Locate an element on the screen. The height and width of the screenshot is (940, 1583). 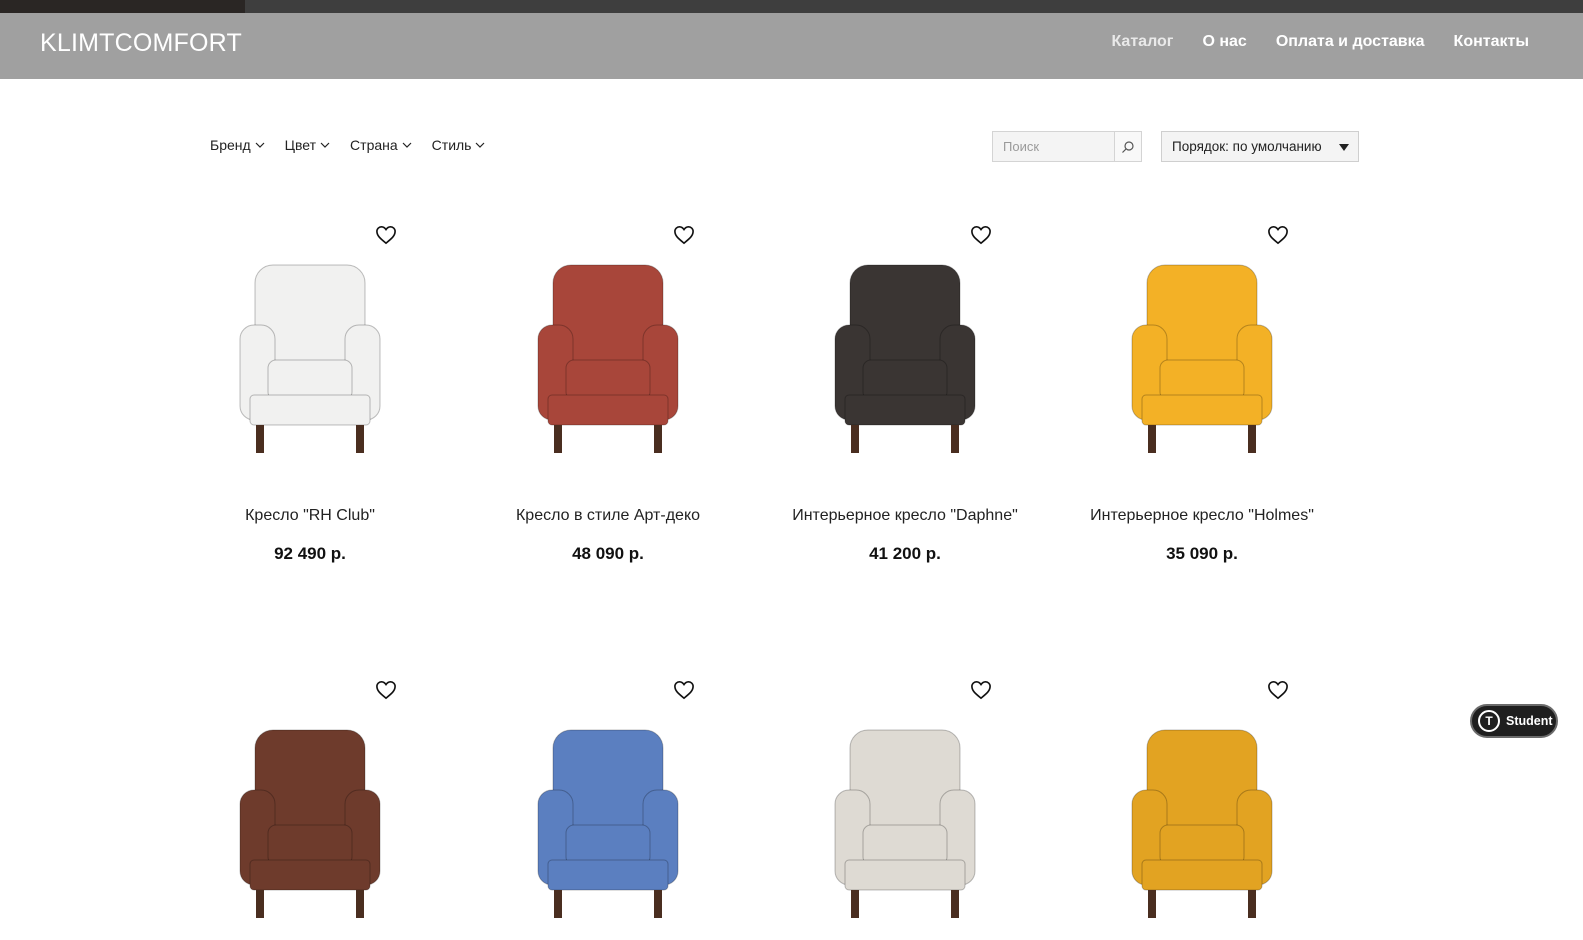
main-nav: Каталог О нас Оплата и доставка Контакты is located at coordinates (1320, 42).